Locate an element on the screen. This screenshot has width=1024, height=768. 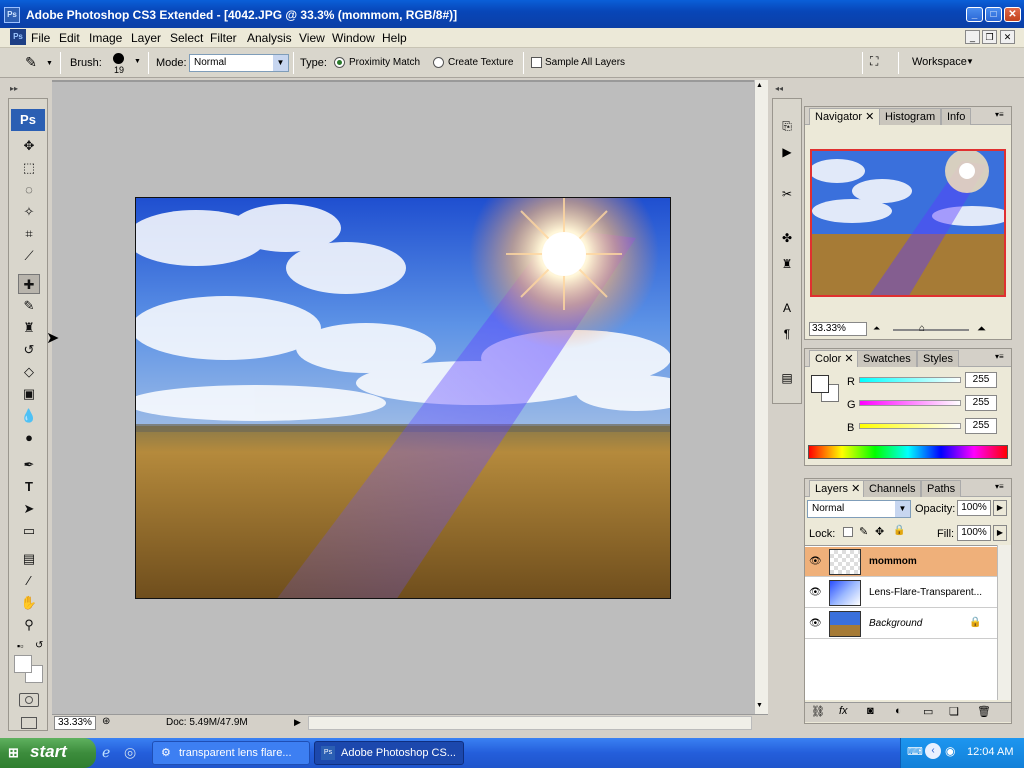
zoom-in-icon: ⏶ is located at coordinates (981, 329).